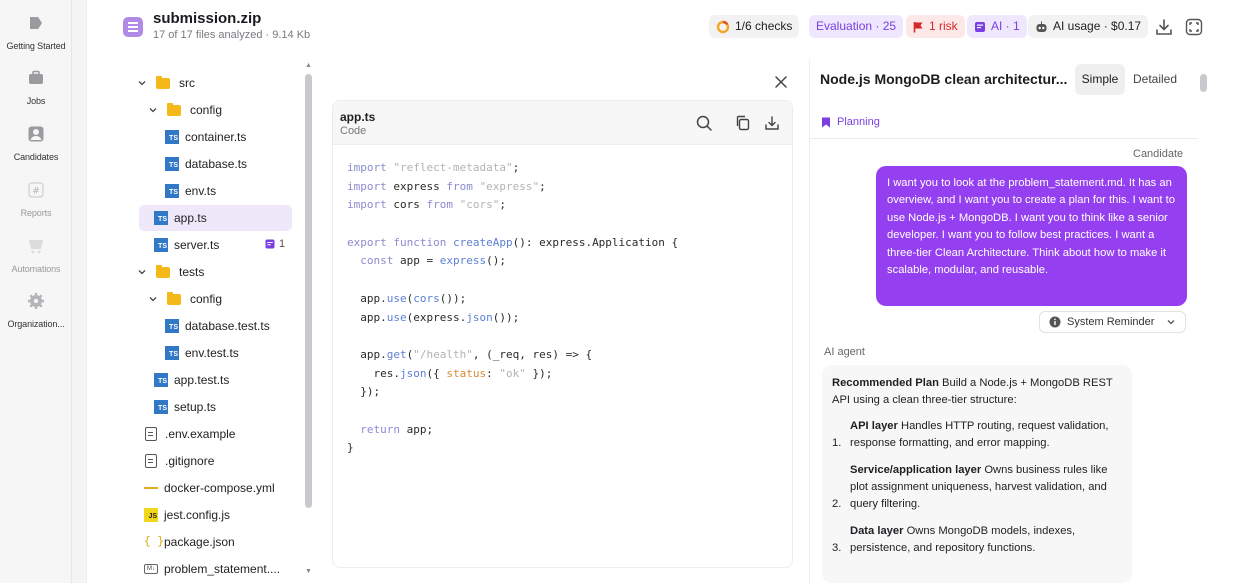  What do you see at coordinates (154, 542) in the screenshot?
I see `json-file-icon: { }` at bounding box center [154, 542].